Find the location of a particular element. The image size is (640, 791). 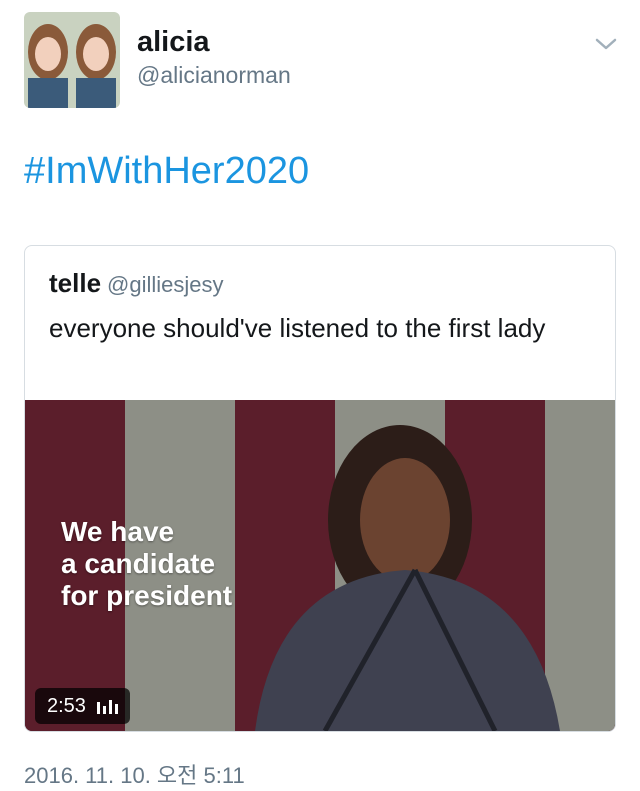

quoted-author-handle: @gilliesjesy is located at coordinates (165, 284).